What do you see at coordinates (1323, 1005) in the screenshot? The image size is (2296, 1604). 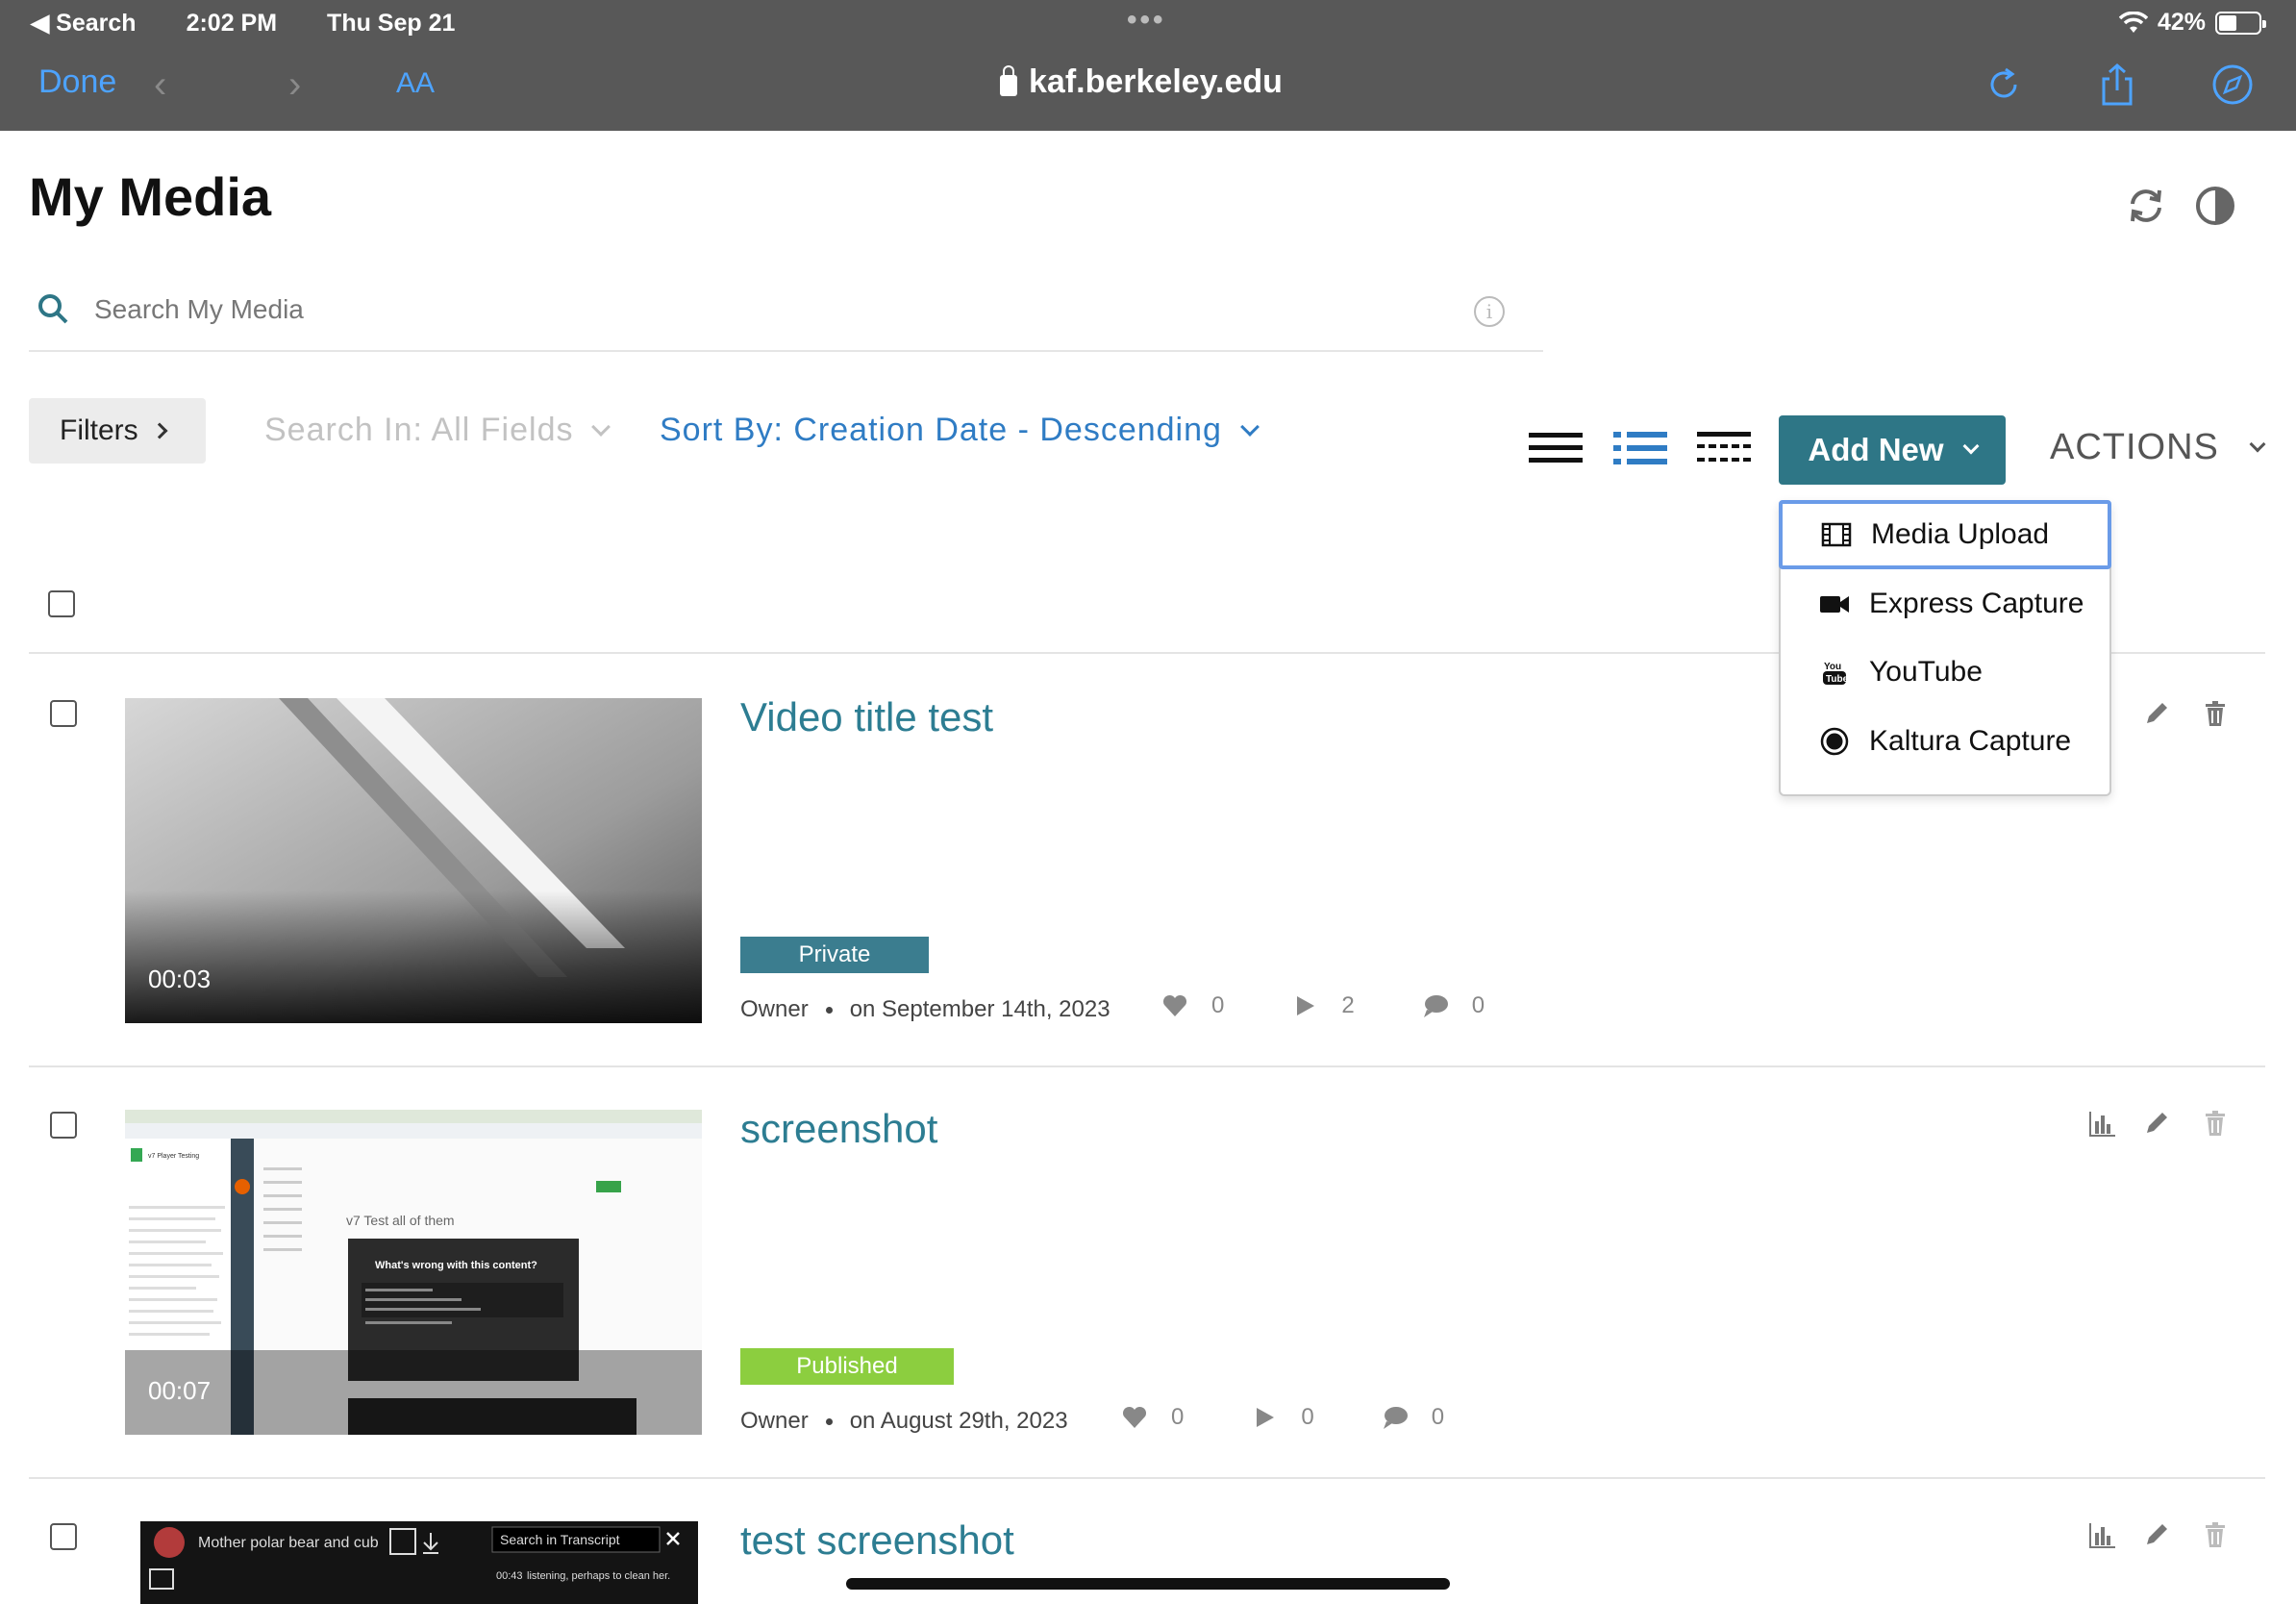 I see `media-stats: 0 2 0` at bounding box center [1323, 1005].